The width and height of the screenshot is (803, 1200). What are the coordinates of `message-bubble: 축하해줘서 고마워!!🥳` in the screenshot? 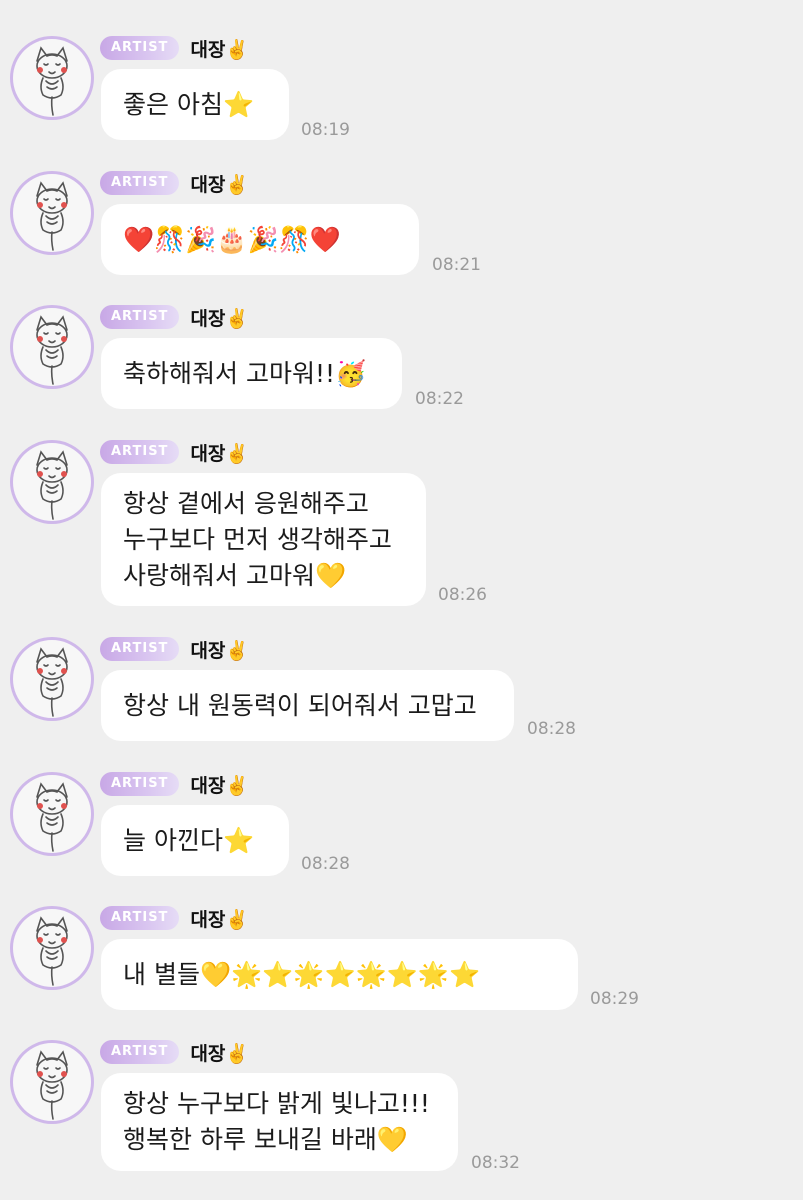 It's located at (251, 373).